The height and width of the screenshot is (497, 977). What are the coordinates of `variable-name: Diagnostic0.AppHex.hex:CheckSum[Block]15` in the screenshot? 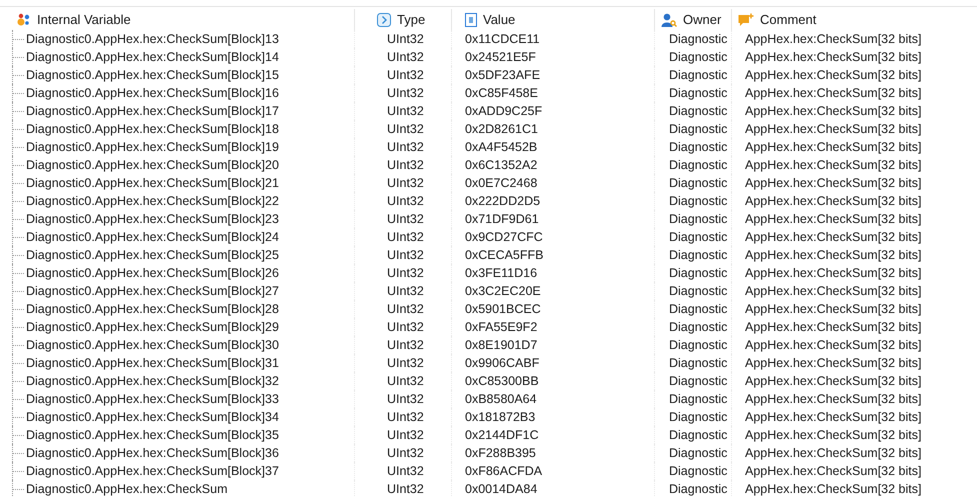 It's located at (152, 75).